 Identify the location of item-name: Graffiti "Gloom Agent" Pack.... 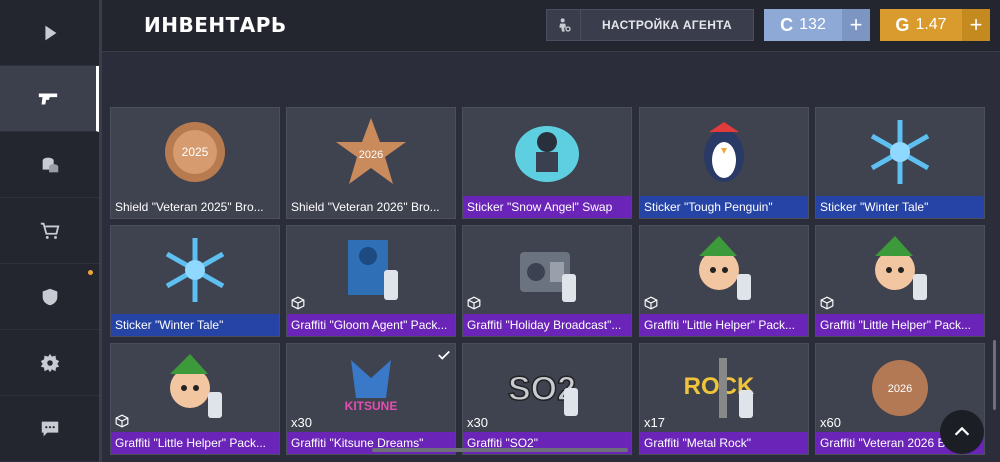
(371, 325).